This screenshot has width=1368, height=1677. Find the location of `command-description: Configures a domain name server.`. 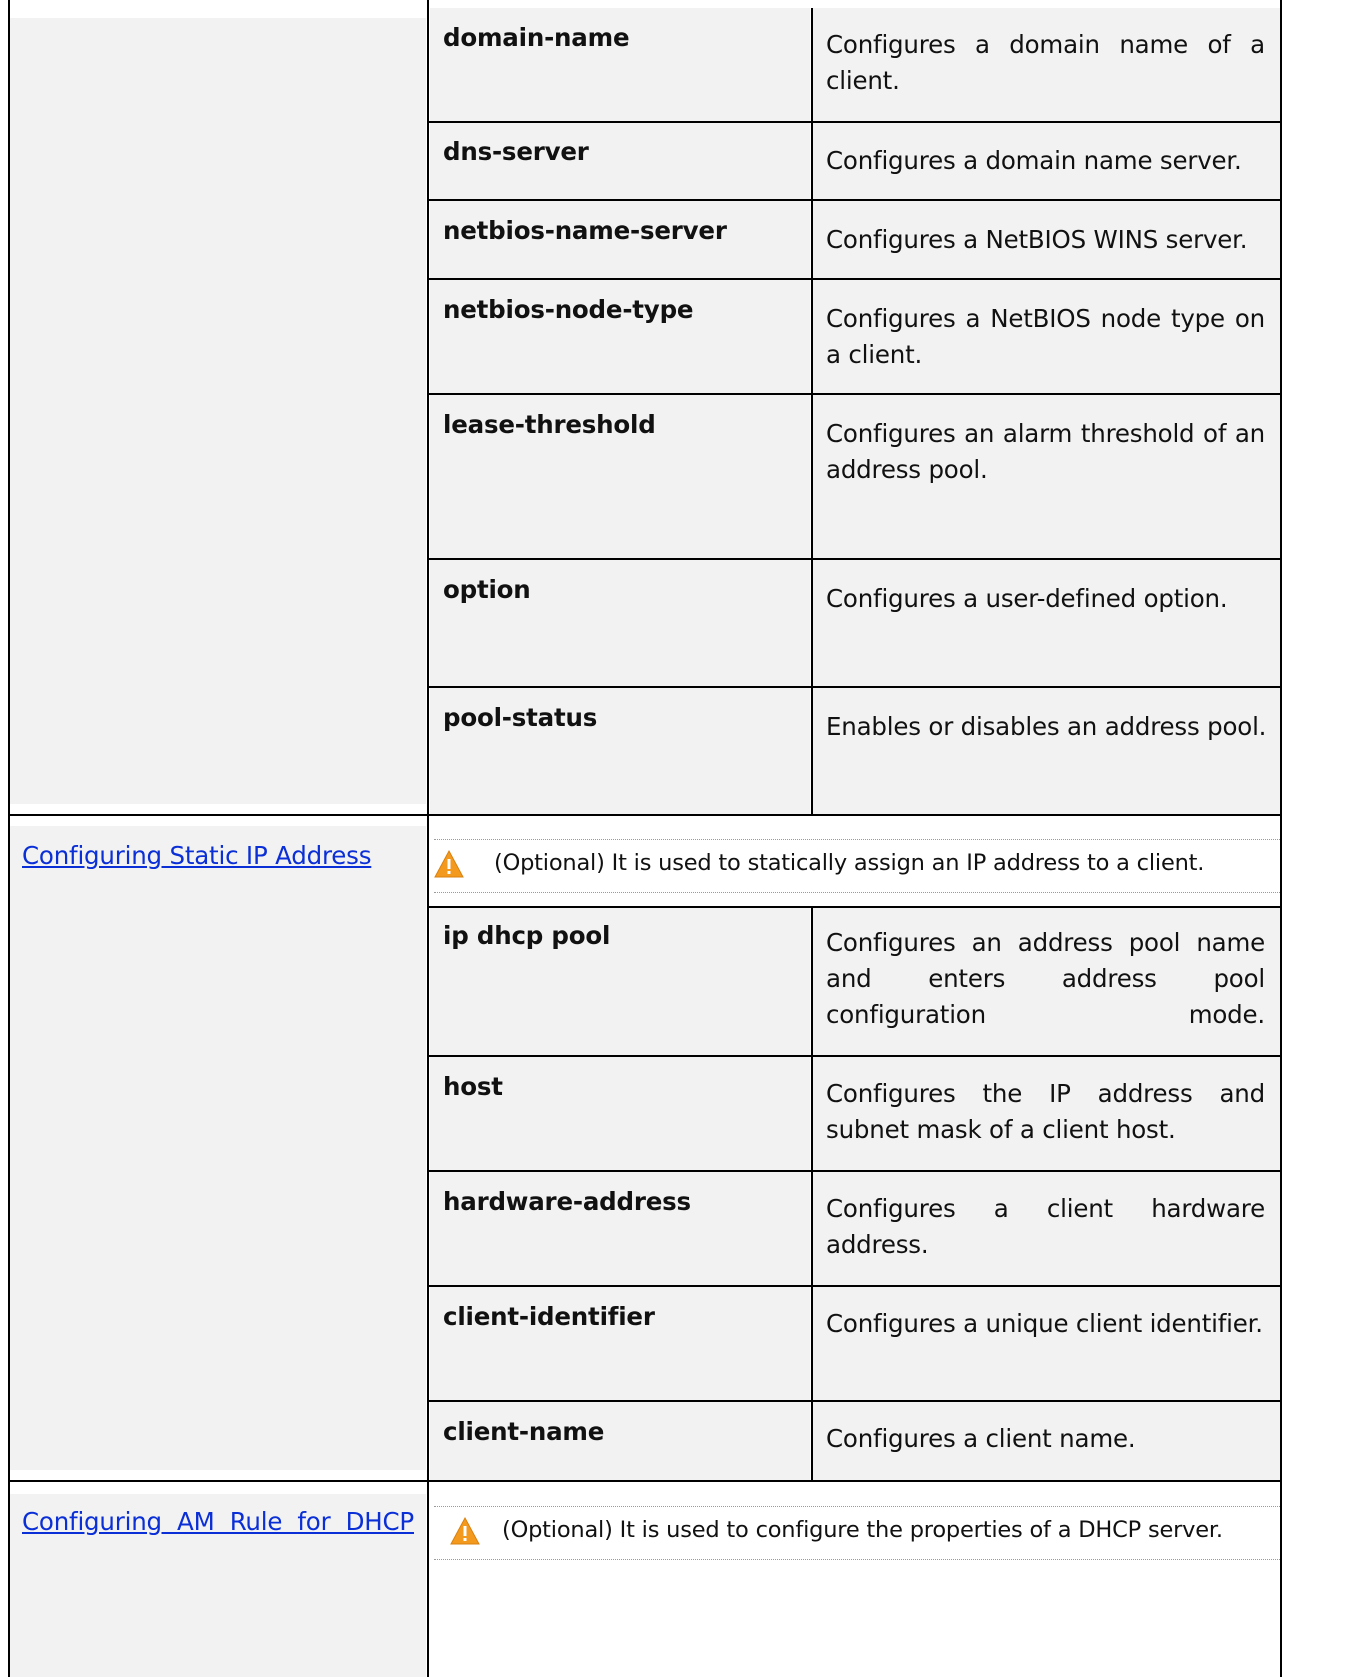

command-description: Configures a domain name server. is located at coordinates (1034, 160).